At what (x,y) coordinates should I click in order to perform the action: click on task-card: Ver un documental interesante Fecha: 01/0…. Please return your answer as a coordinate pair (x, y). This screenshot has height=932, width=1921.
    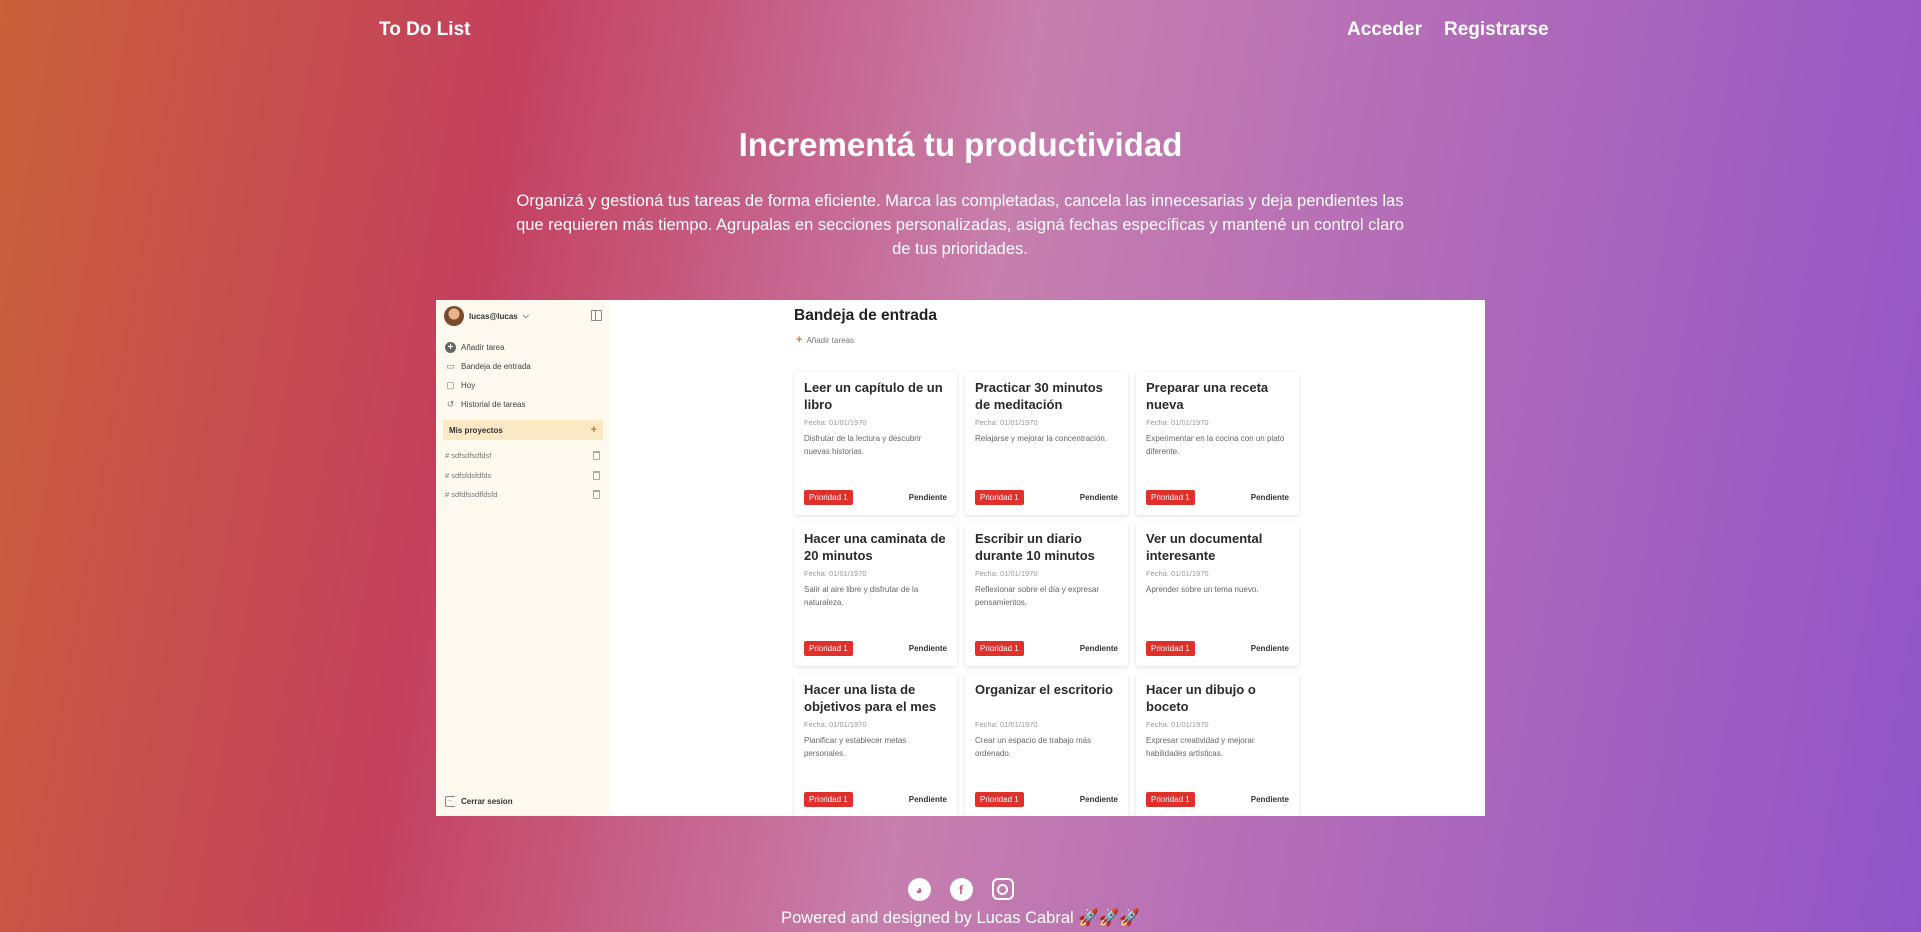
    Looking at the image, I should click on (1217, 594).